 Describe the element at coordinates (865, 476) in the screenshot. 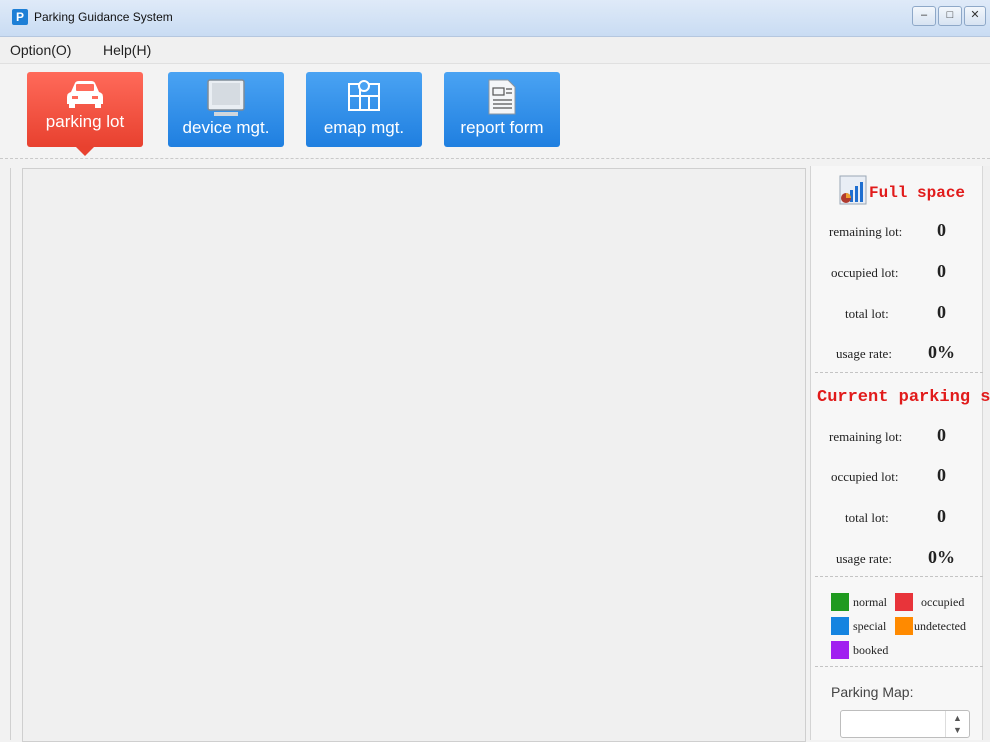

I see `current-occupied-label: occupied lot:` at that location.